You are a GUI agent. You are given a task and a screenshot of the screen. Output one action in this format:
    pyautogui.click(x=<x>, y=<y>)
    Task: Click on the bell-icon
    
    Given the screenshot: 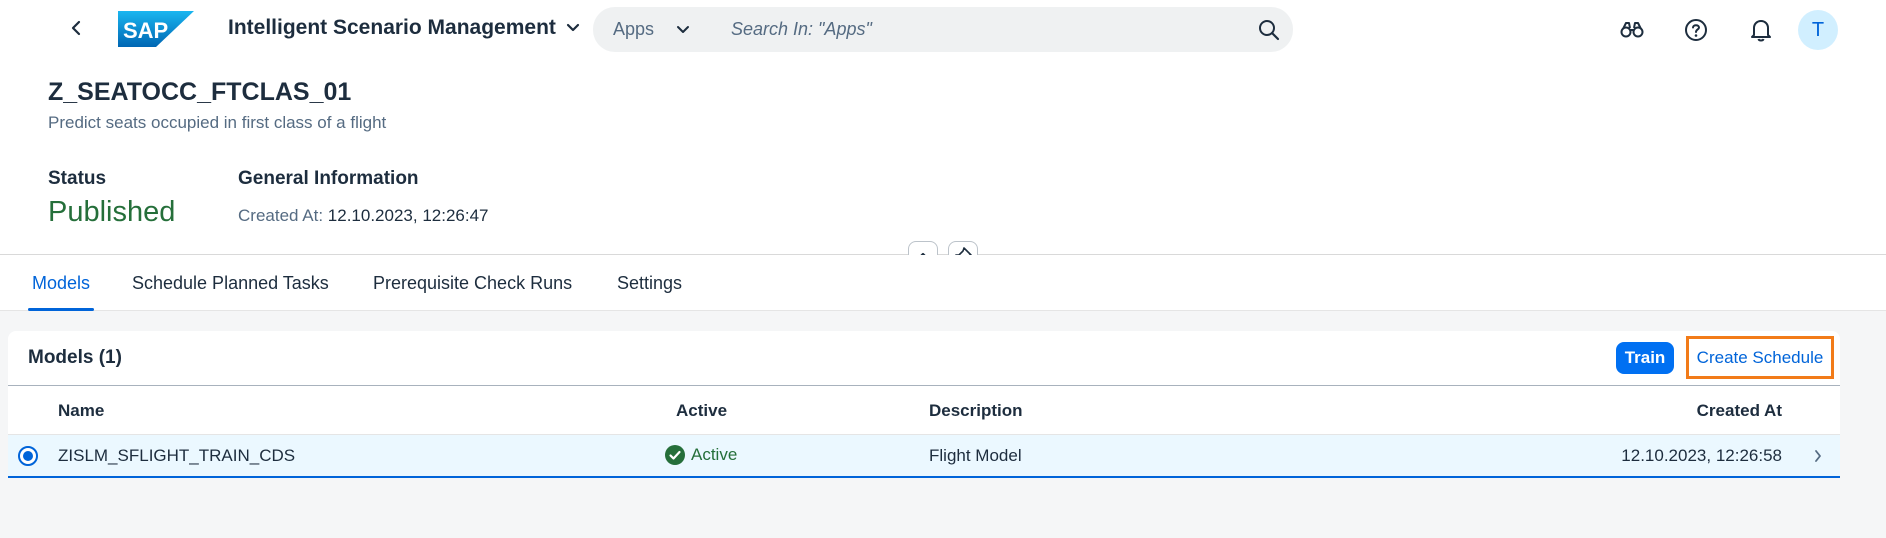 What is the action you would take?
    pyautogui.click(x=1761, y=31)
    